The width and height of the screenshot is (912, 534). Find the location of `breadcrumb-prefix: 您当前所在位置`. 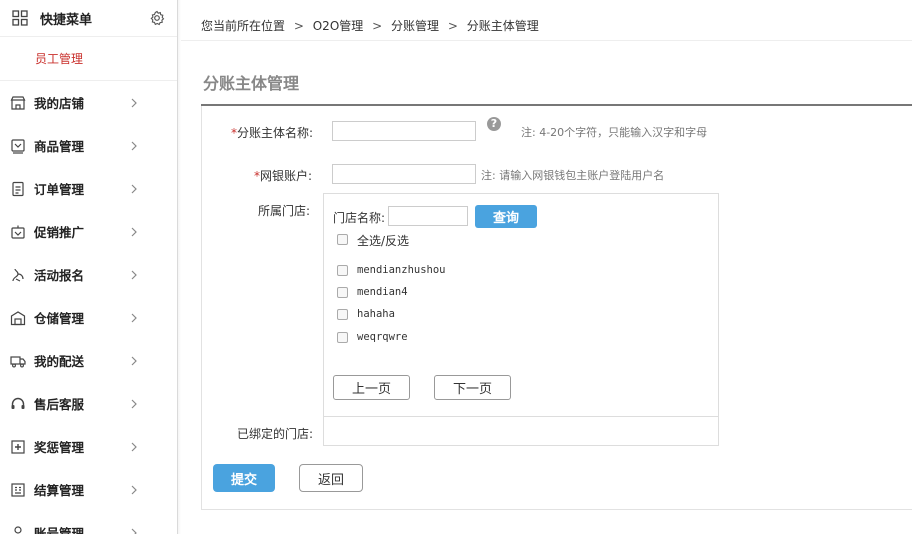

breadcrumb-prefix: 您当前所在位置 is located at coordinates (243, 26).